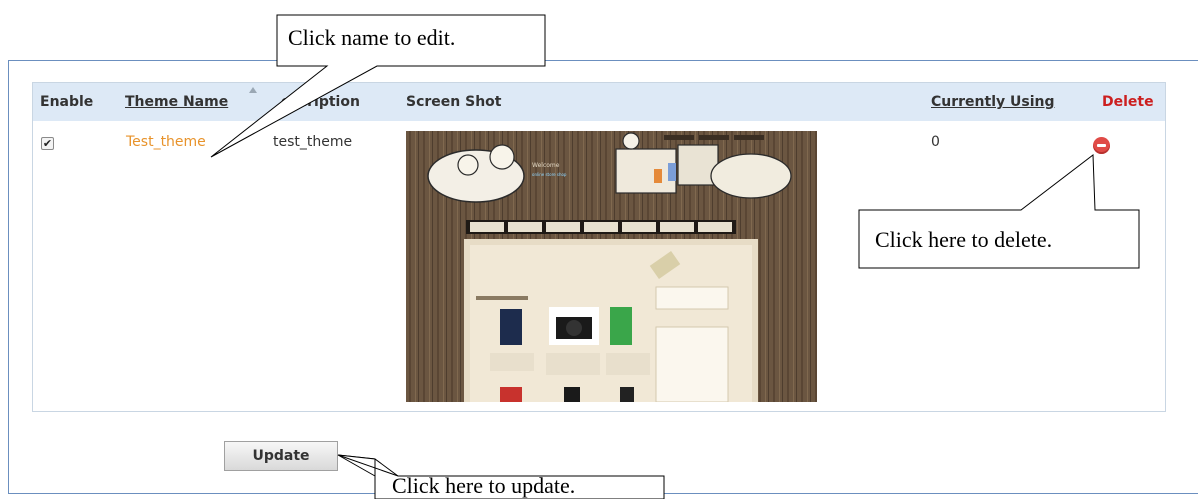  I want to click on callout-edit: Click name to edit., so click(372, 37).